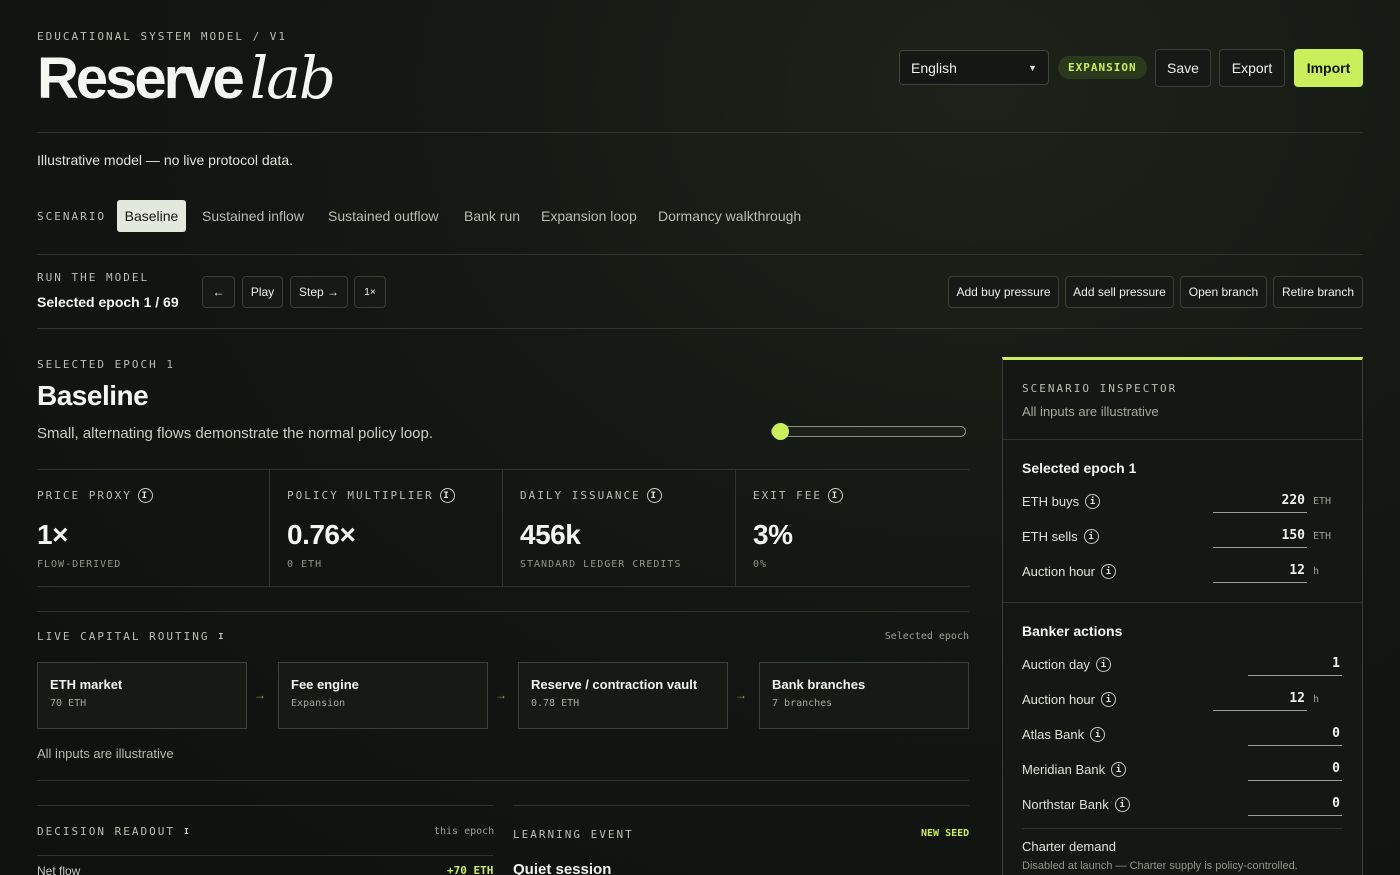  Describe the element at coordinates (383, 695) in the screenshot. I see `route-node-fee-engine: Fee engine Expansion` at that location.